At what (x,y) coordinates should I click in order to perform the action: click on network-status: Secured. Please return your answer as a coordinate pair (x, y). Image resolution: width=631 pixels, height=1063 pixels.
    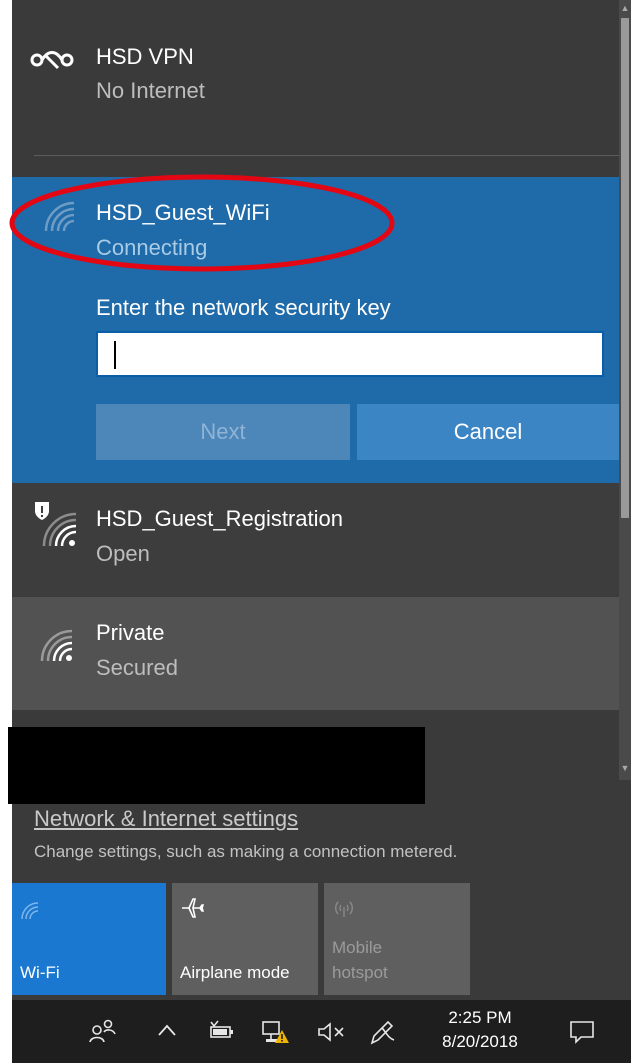
    Looking at the image, I should click on (137, 667).